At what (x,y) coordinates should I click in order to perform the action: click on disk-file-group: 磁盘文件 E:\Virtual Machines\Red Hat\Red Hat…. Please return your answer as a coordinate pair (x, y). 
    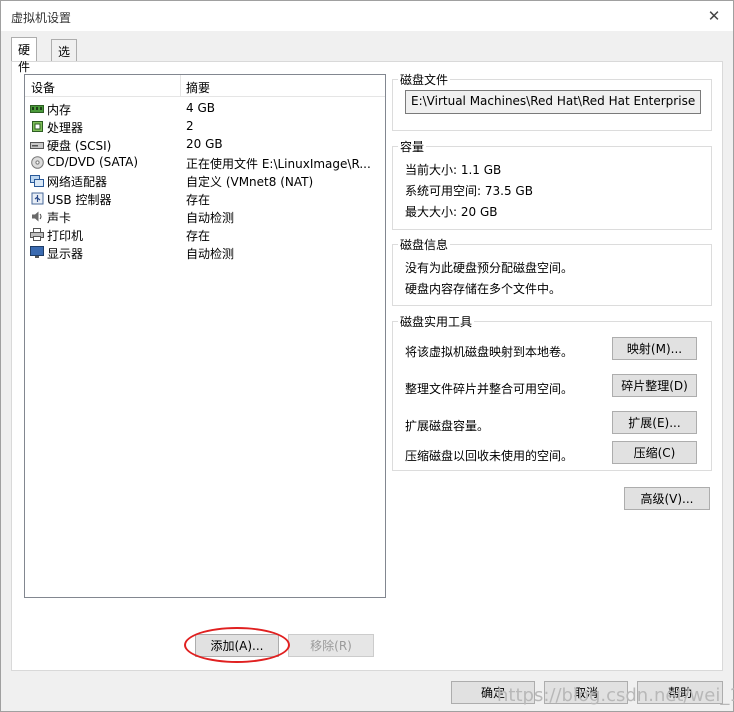
    Looking at the image, I should click on (552, 101).